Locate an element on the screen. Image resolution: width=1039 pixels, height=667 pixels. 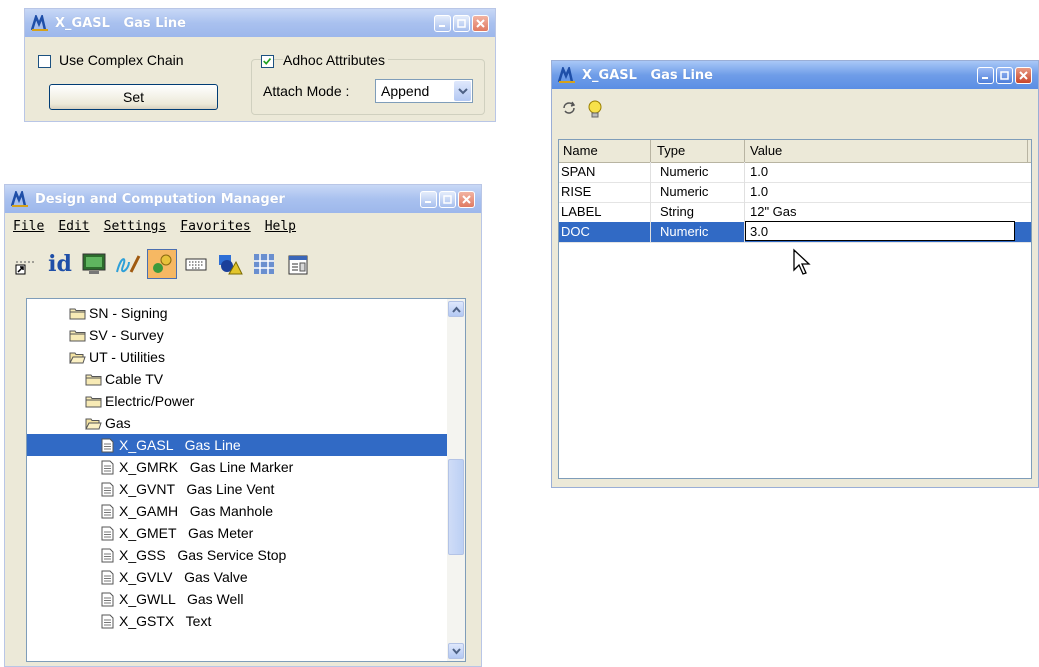
scroll-up-button is located at coordinates (456, 309).